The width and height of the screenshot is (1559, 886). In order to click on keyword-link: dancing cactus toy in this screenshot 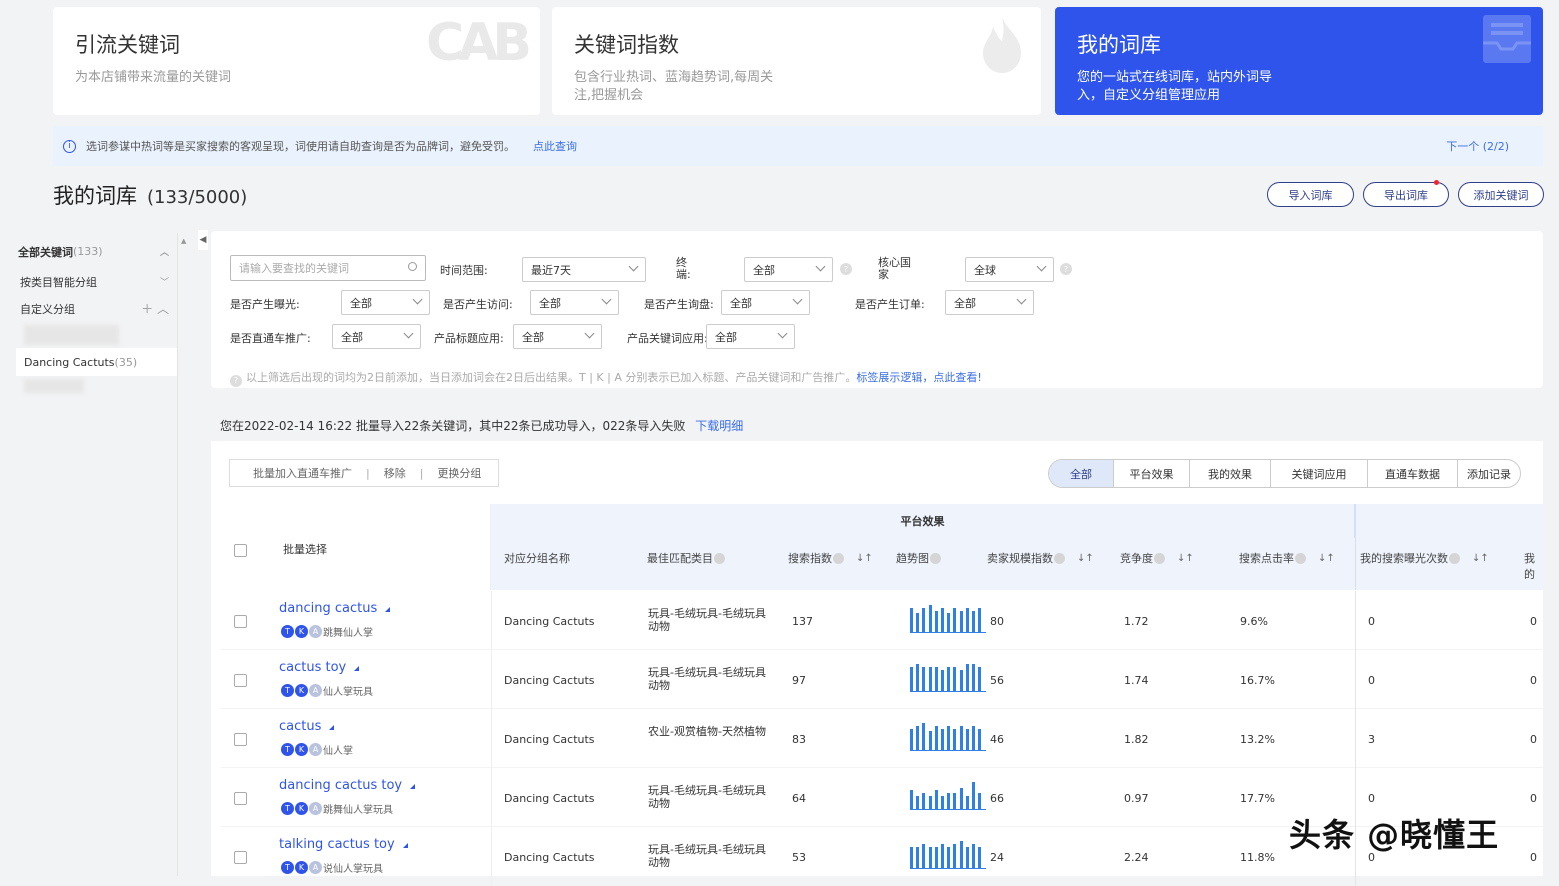, I will do `click(347, 785)`.